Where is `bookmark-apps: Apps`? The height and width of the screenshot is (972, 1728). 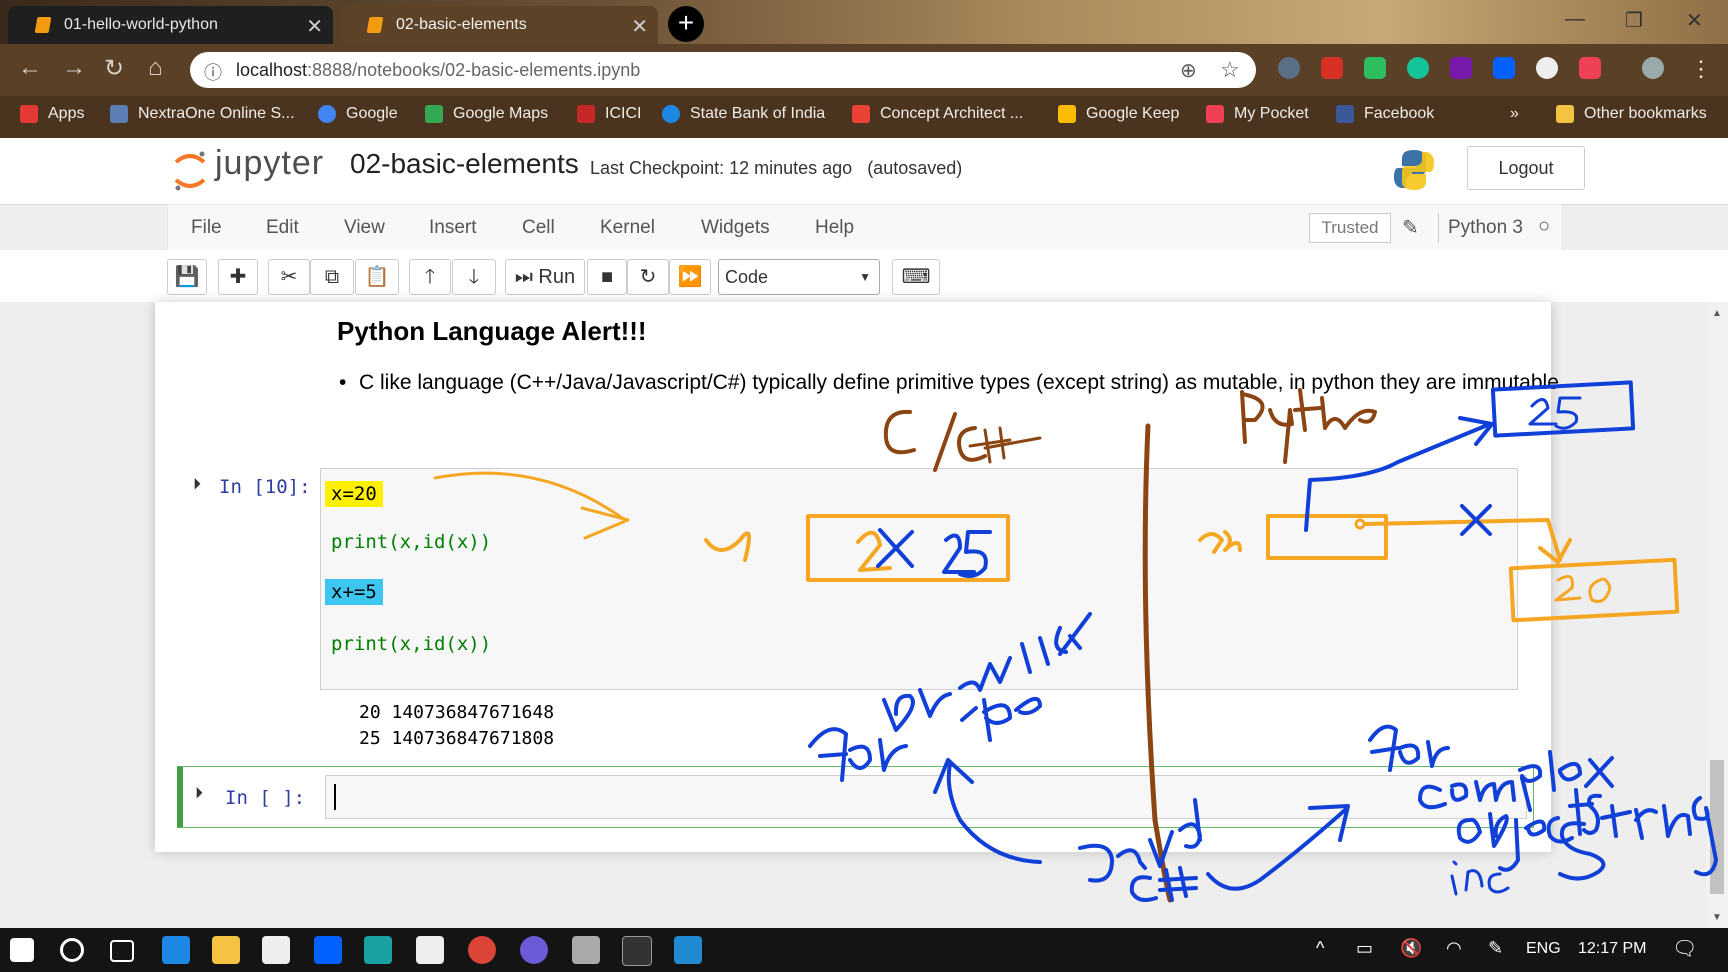
bookmark-apps: Apps is located at coordinates (52, 114).